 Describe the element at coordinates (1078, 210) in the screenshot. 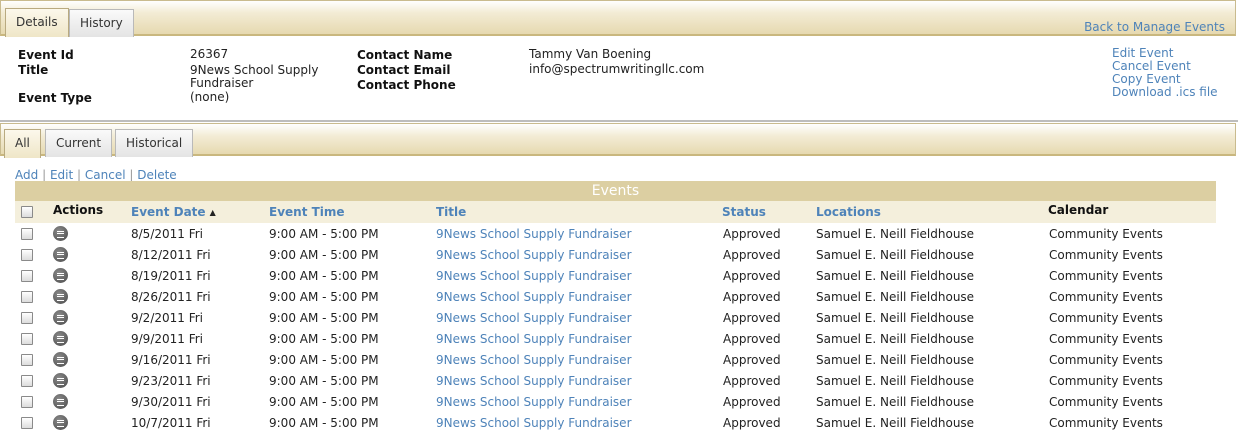

I see `header-calendar: Calendar` at that location.